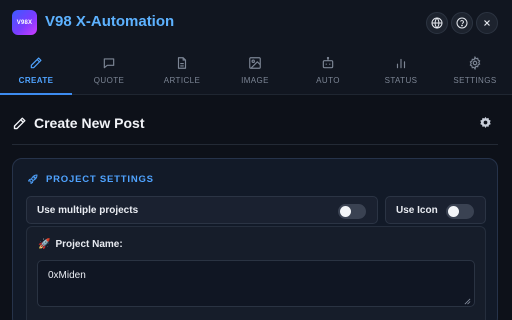  I want to click on use-multiple-projects-label: Use multiple projects, so click(88, 210).